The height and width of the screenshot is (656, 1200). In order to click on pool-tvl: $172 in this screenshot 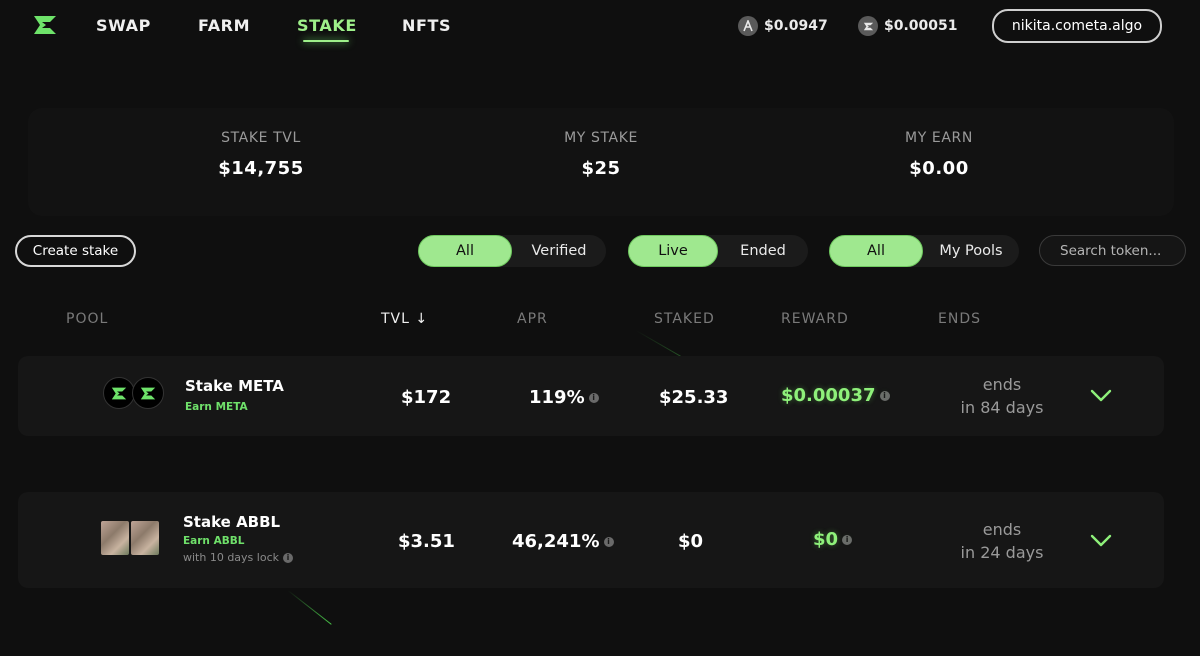, I will do `click(426, 397)`.